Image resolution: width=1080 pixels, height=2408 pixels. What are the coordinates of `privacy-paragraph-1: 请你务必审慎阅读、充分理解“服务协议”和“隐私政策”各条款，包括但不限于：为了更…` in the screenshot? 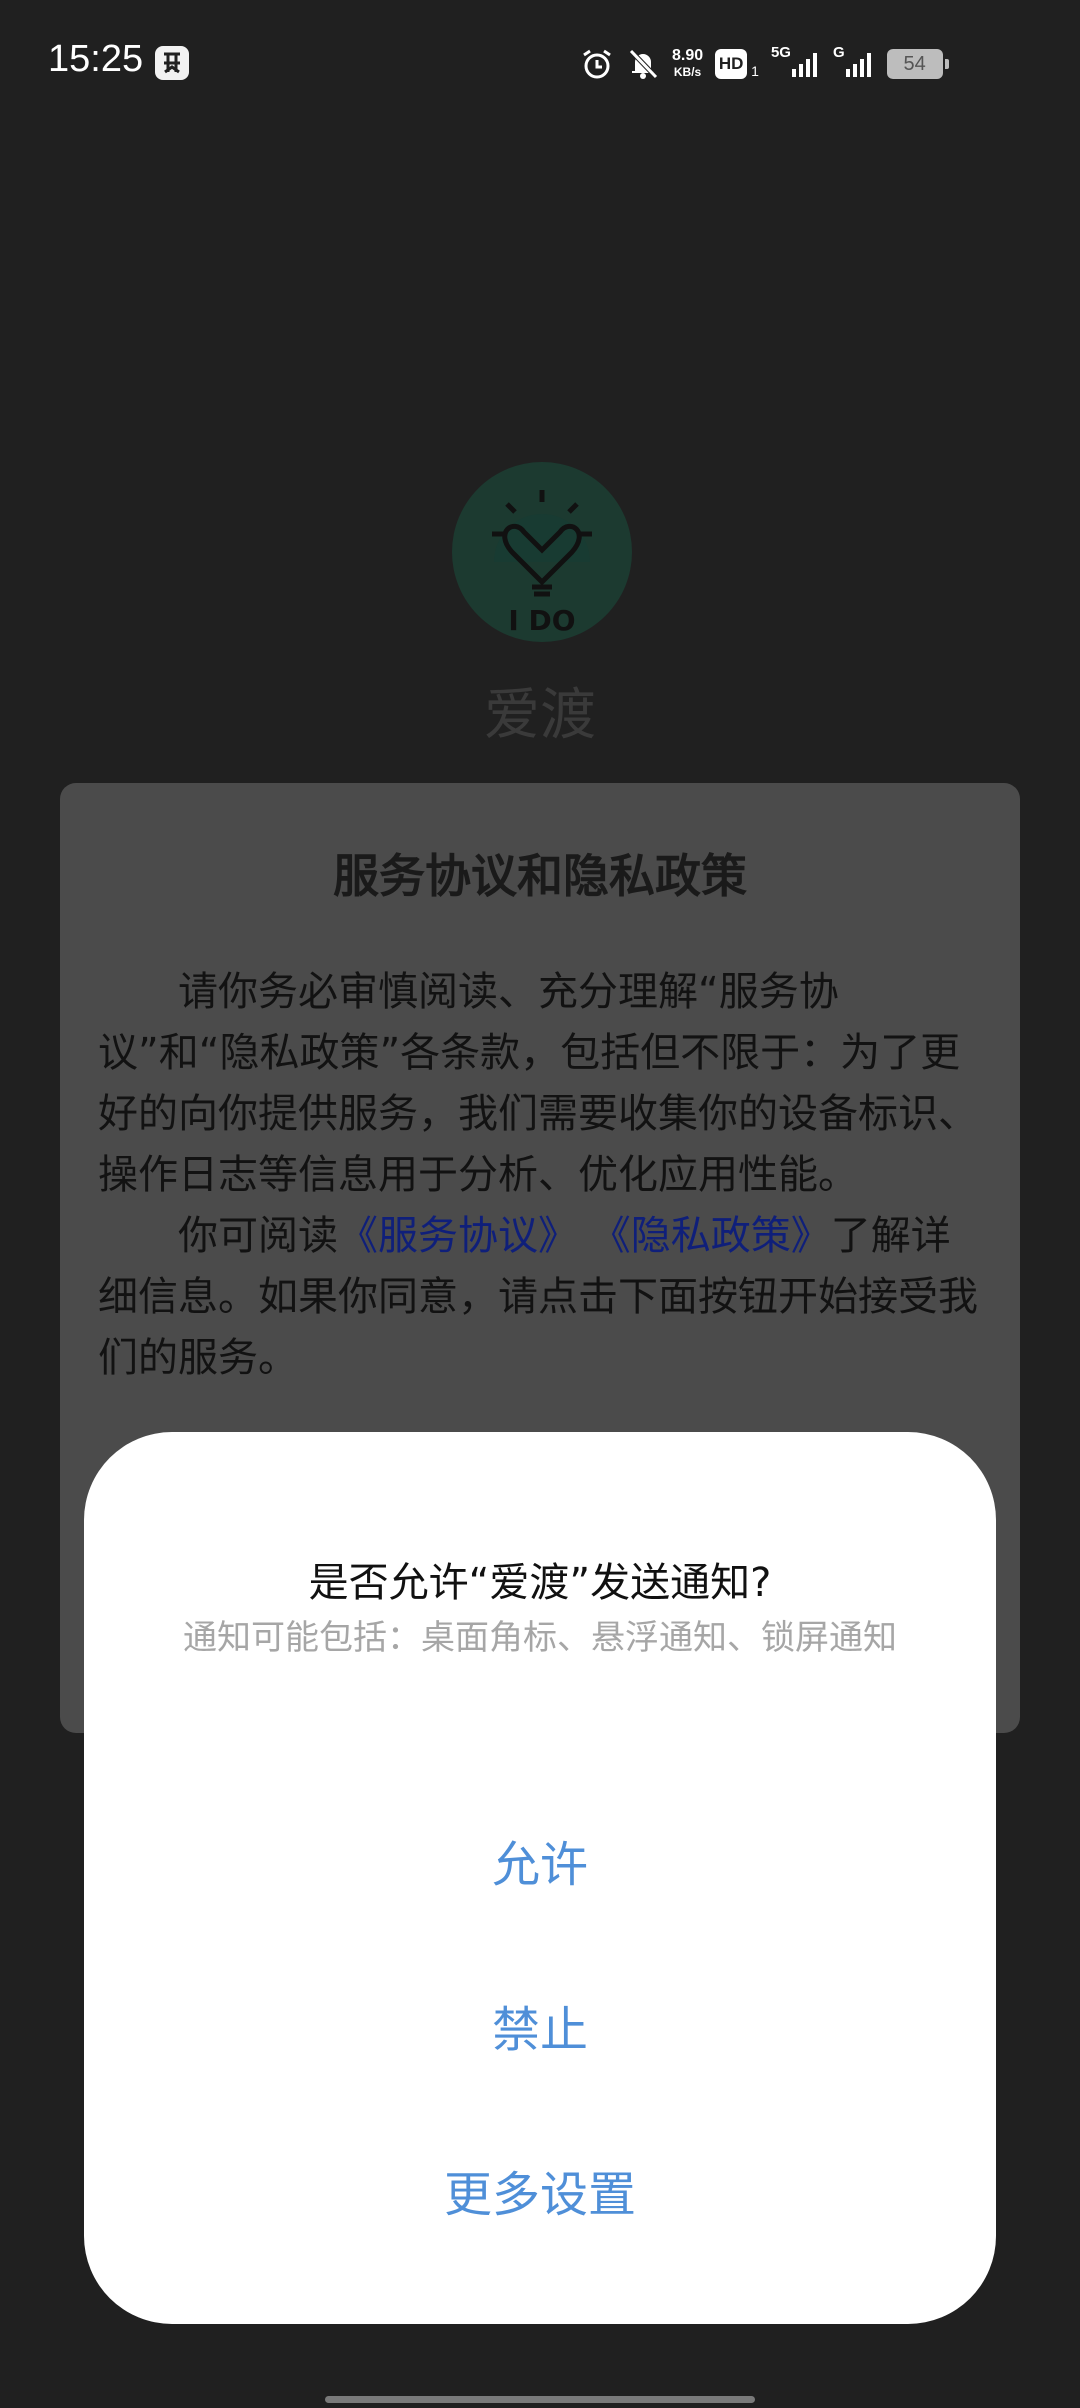 It's located at (538, 1083).